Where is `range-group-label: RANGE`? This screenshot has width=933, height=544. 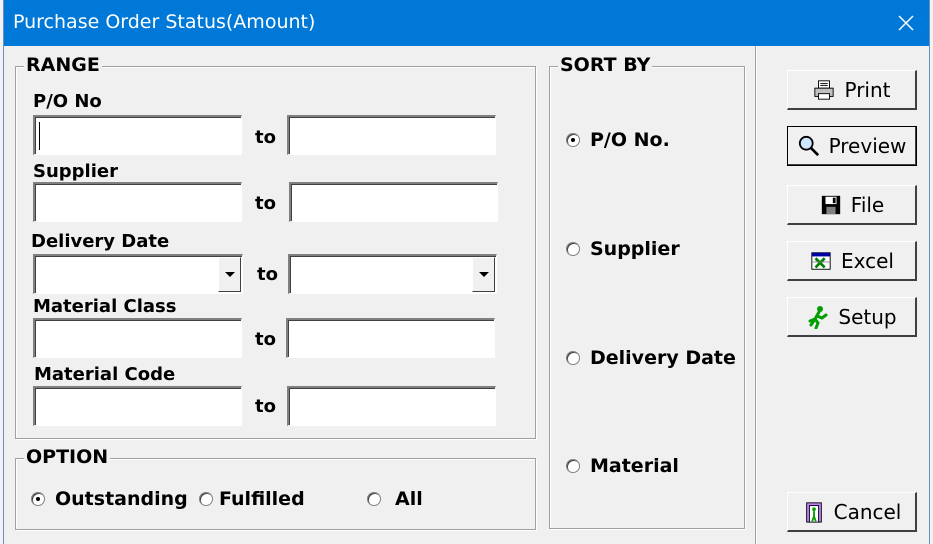
range-group-label: RANGE is located at coordinates (63, 65).